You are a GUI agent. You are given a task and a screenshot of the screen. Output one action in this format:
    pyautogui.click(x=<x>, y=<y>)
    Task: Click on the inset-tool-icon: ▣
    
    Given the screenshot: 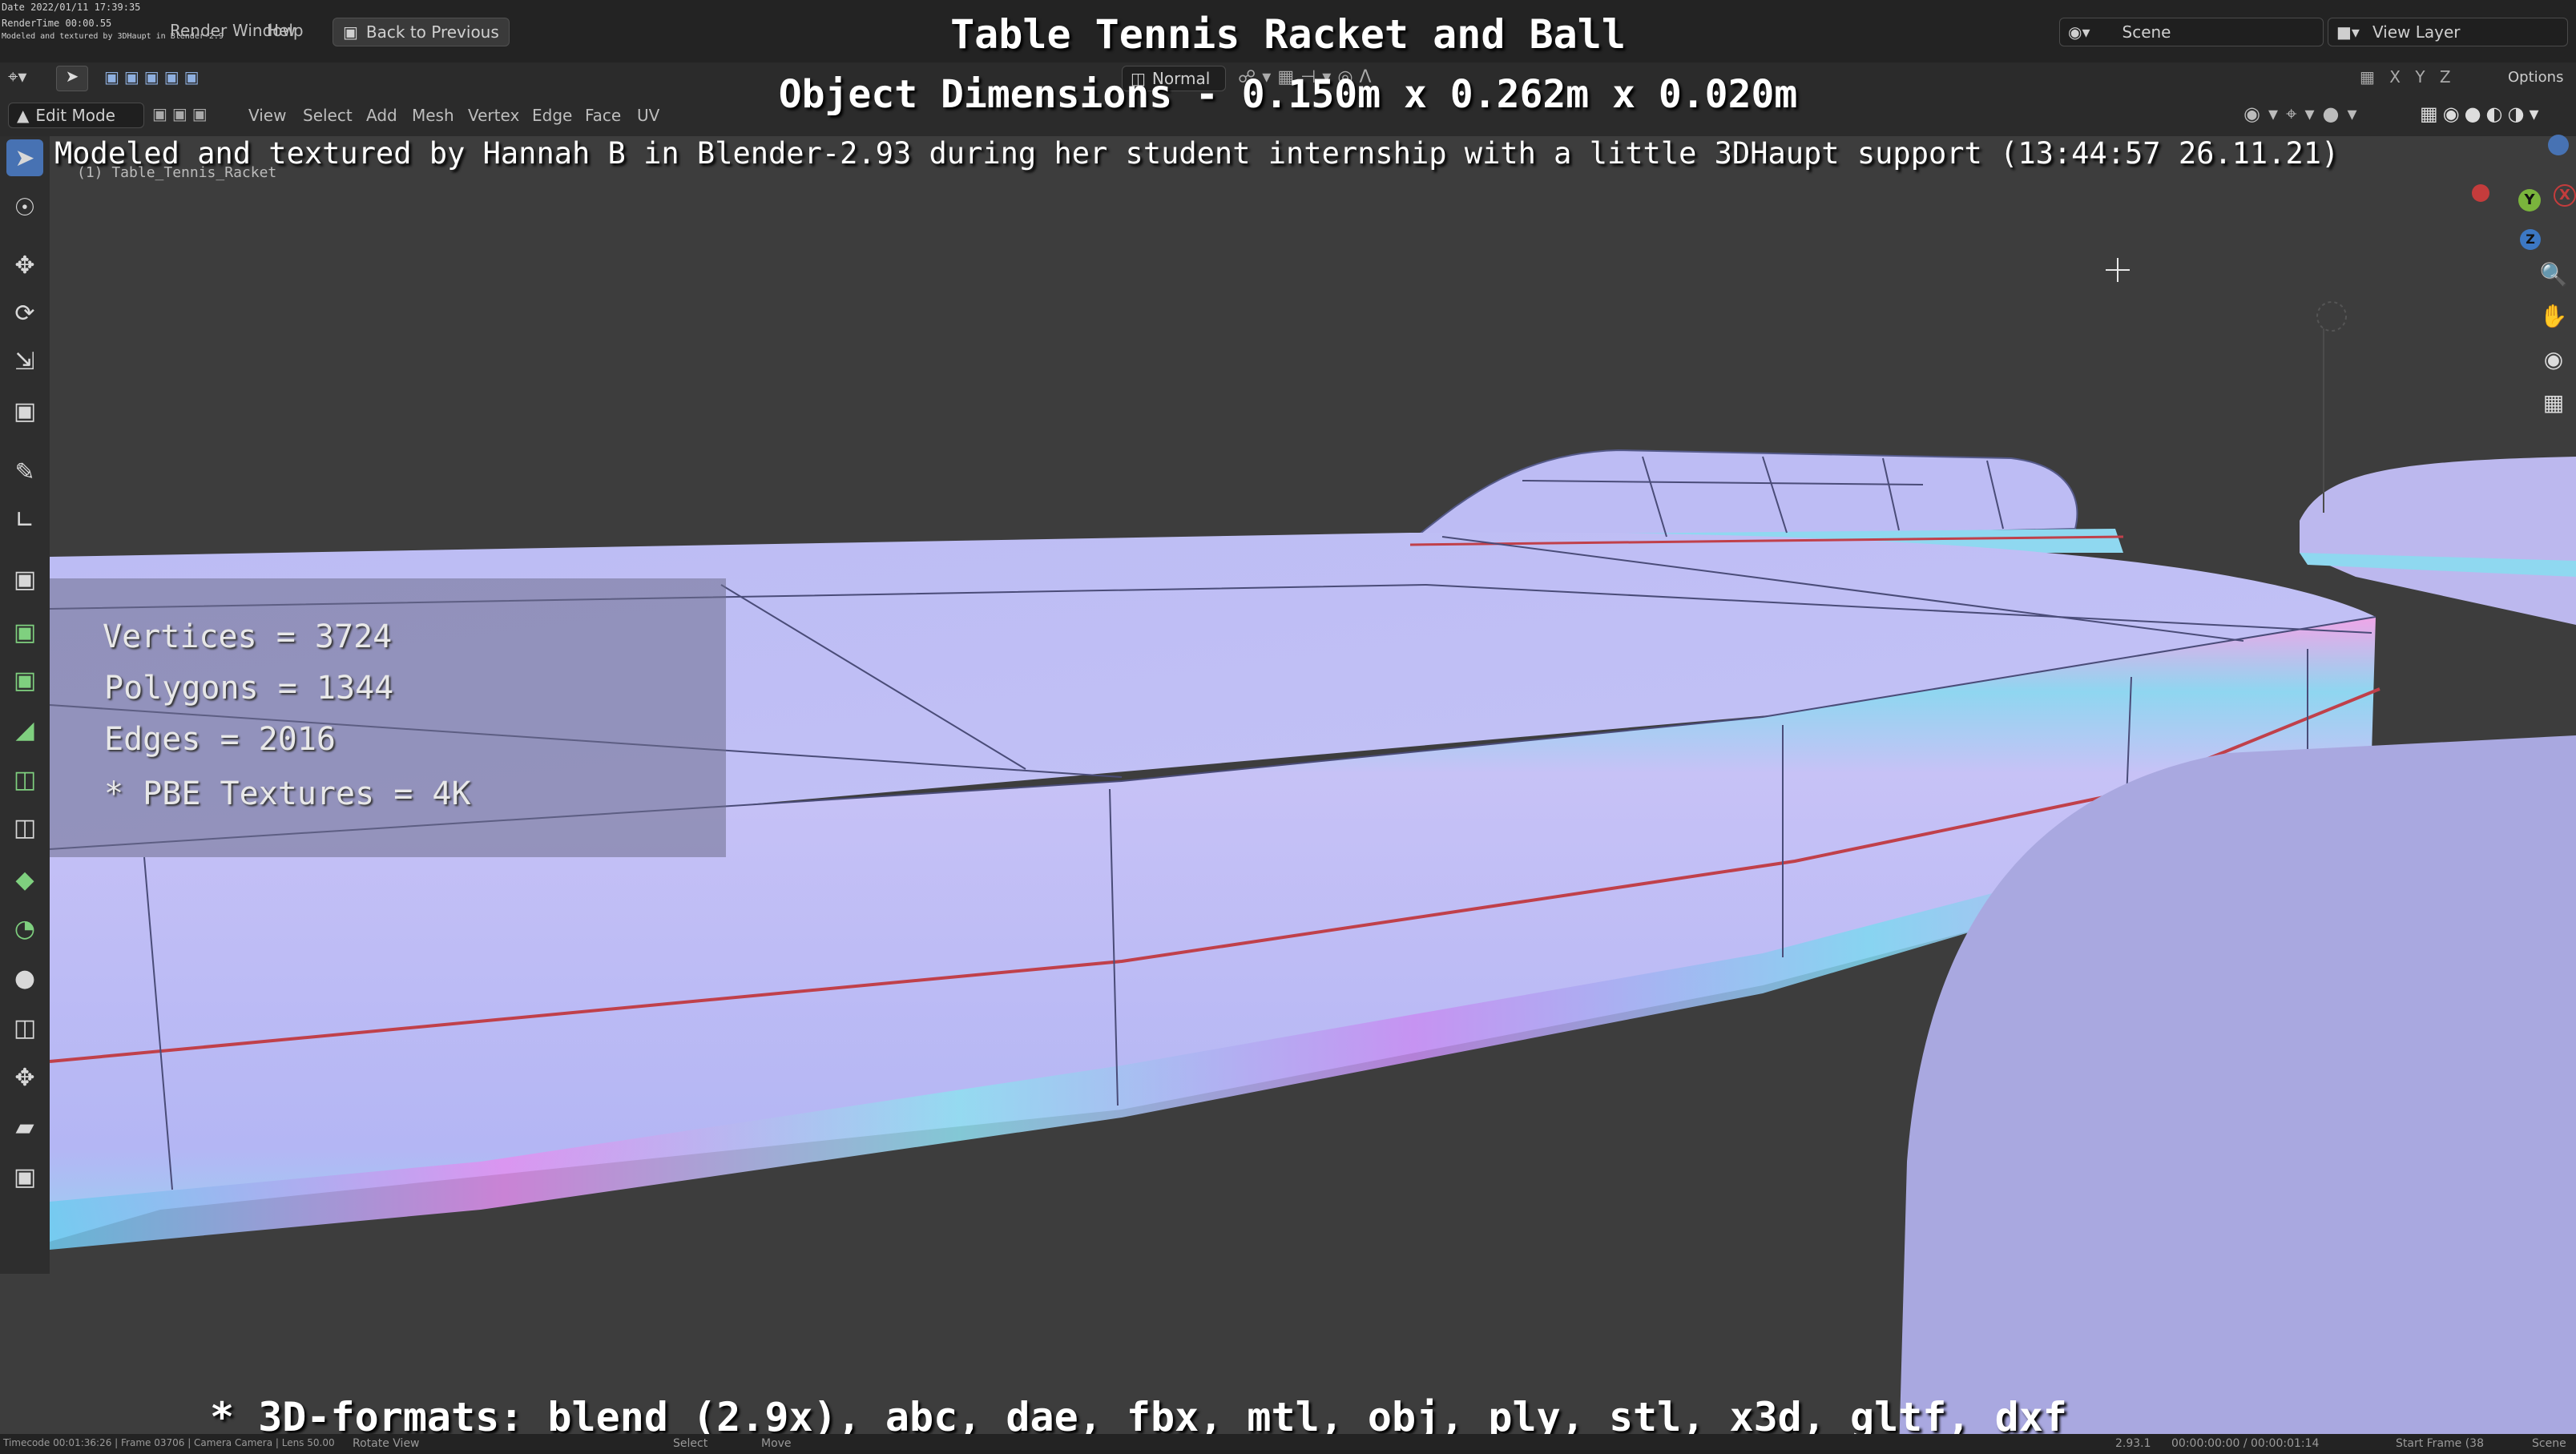 What is the action you would take?
    pyautogui.click(x=24, y=681)
    